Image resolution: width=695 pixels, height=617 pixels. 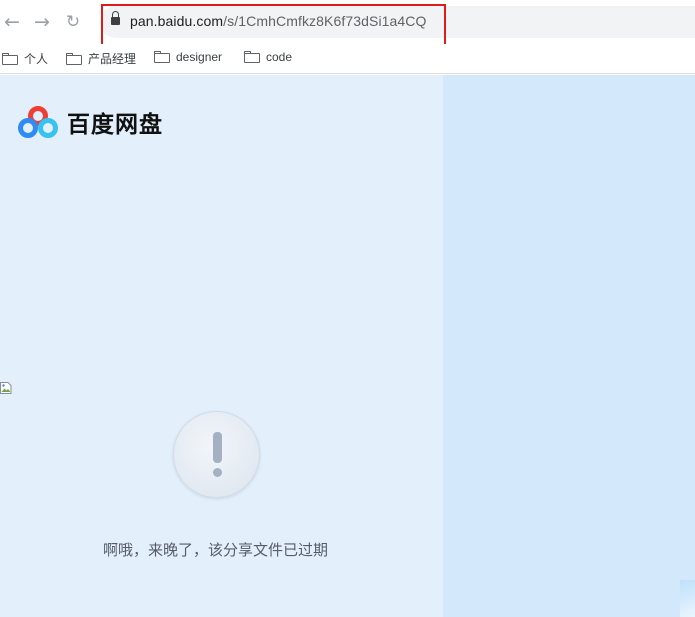 I want to click on bookmark-folder: 个人, so click(x=25, y=58).